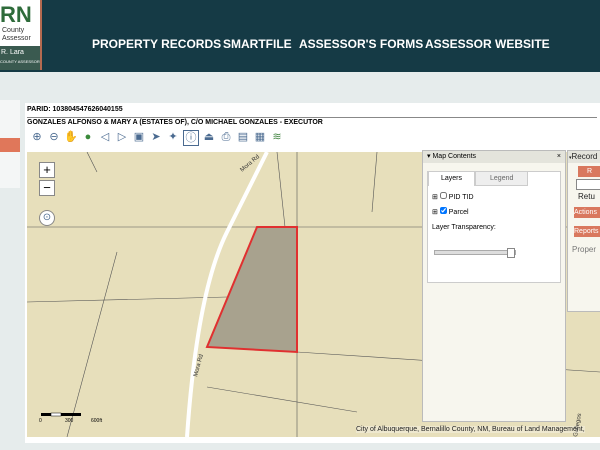 The image size is (600, 450). Describe the element at coordinates (16, 34) in the screenshot. I see `logo-text: County Assessor` at that location.